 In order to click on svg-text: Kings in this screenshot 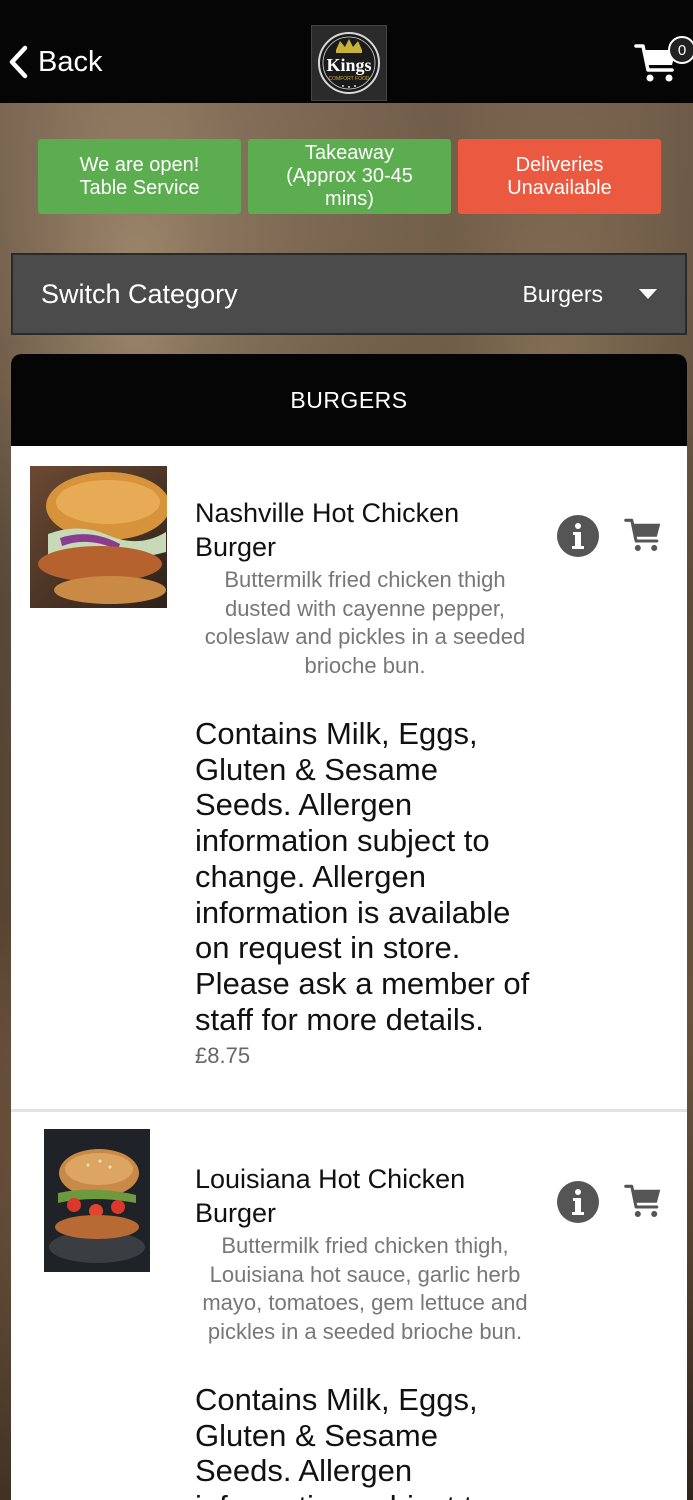, I will do `click(348, 65)`.